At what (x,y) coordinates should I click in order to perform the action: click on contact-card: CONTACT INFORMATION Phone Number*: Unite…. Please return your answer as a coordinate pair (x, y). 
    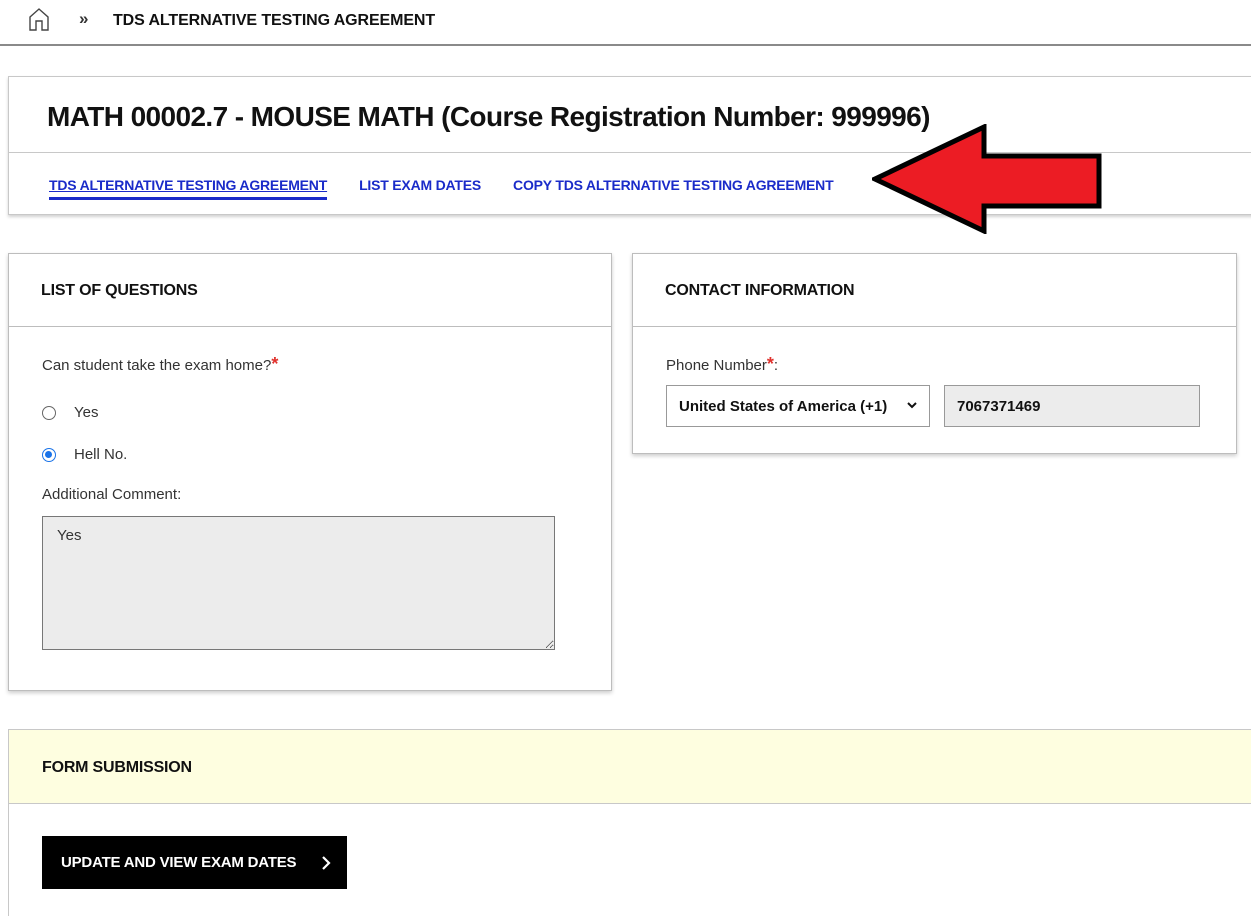
    Looking at the image, I should click on (934, 353).